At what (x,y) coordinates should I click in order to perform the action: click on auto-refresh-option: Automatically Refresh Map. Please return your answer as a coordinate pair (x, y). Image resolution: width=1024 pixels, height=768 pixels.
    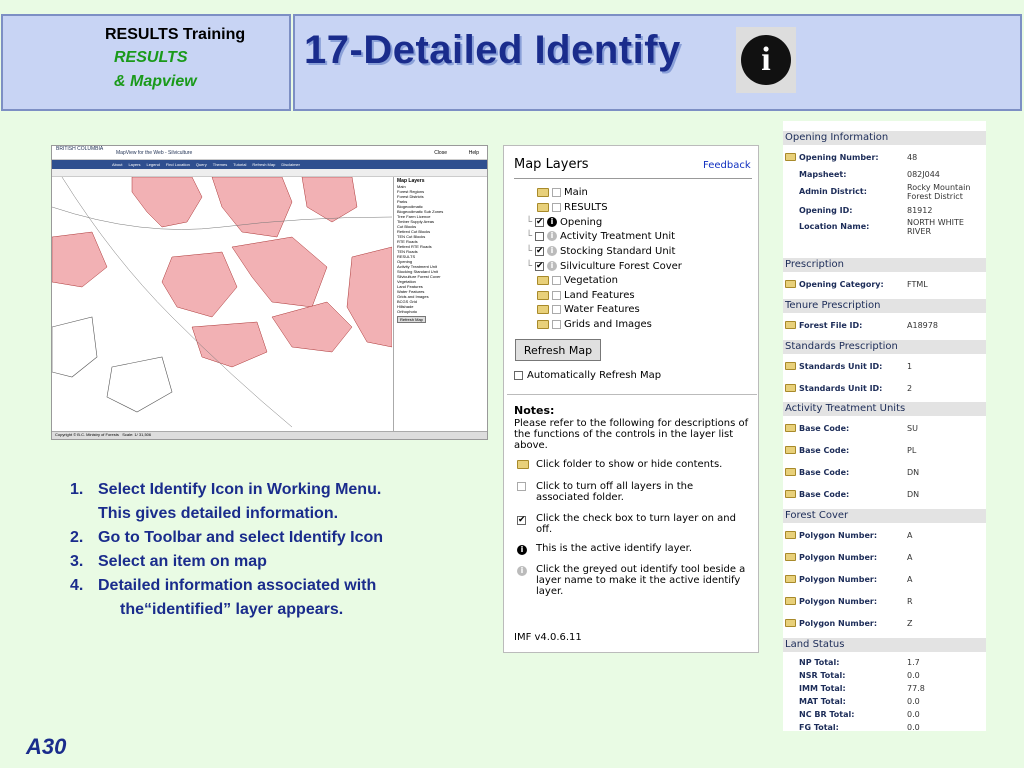
    Looking at the image, I should click on (587, 375).